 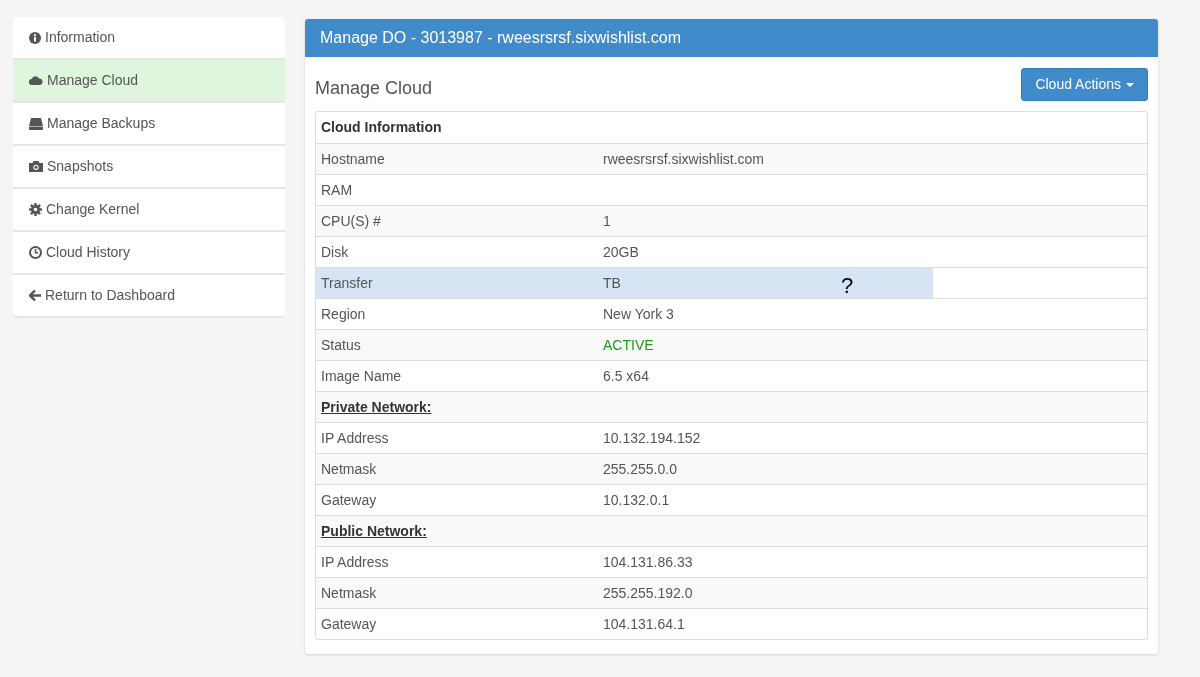 I want to click on field-label: CPU(S) #, so click(x=351, y=220).